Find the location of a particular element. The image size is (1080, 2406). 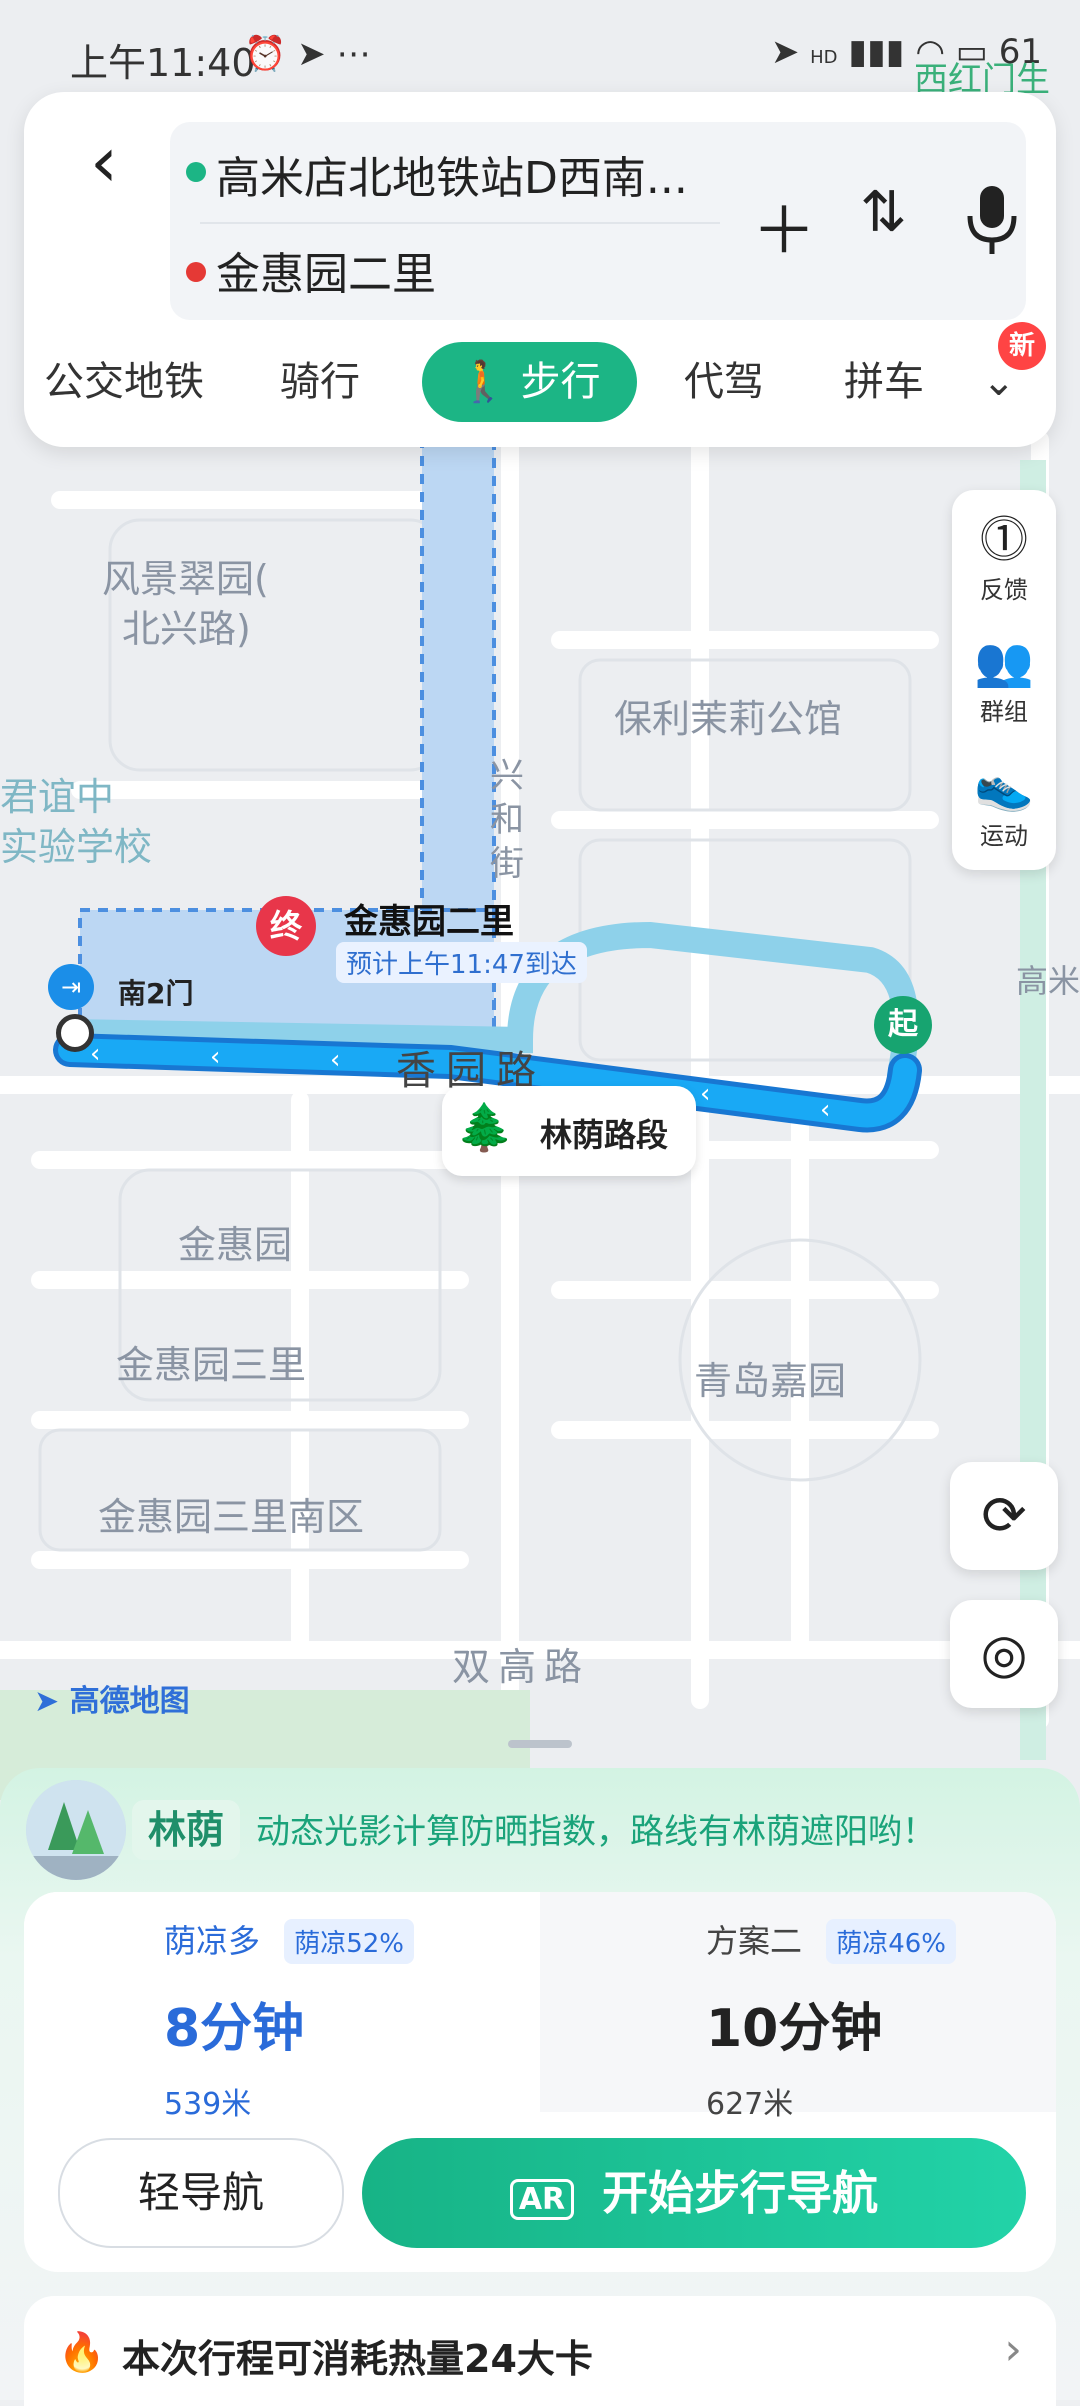

origin-dot-icon is located at coordinates (196, 172).